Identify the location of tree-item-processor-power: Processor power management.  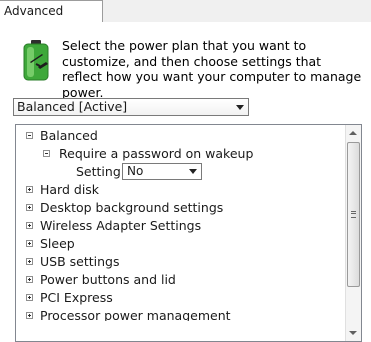
(181, 314).